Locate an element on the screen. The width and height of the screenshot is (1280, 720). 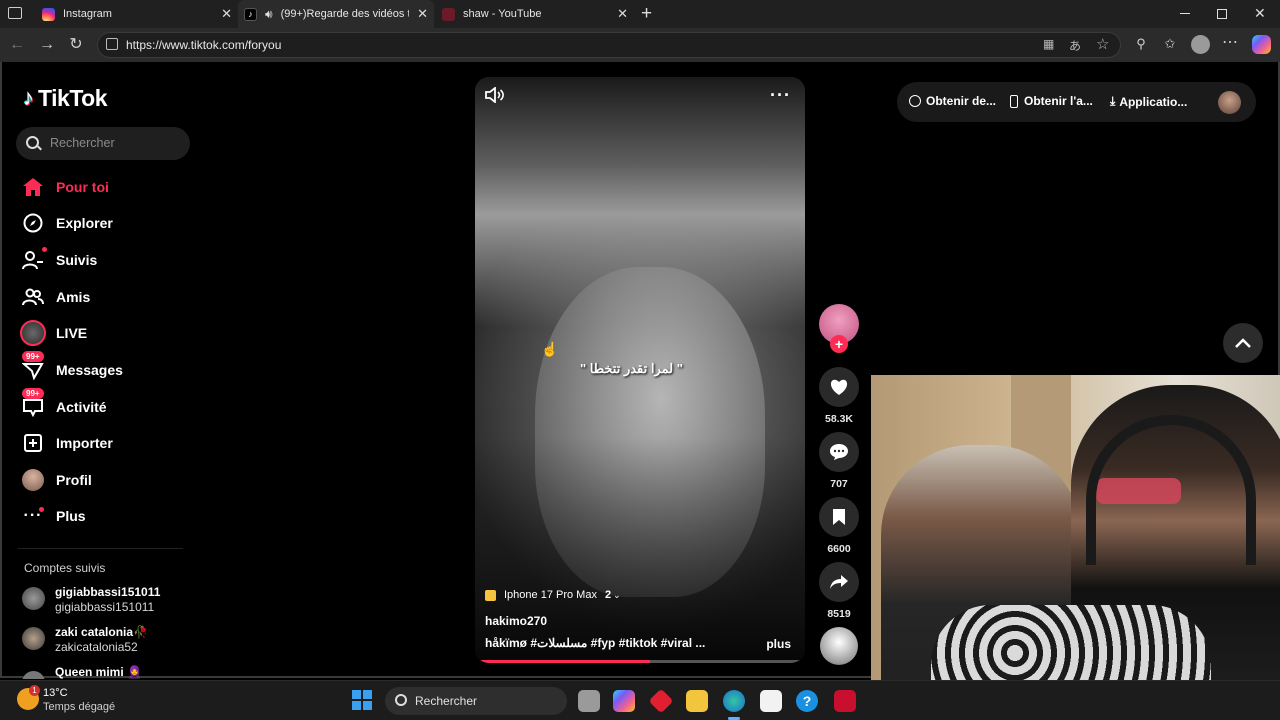
audio-playing-icon: 🔊︎ is located at coordinates (269, 14).